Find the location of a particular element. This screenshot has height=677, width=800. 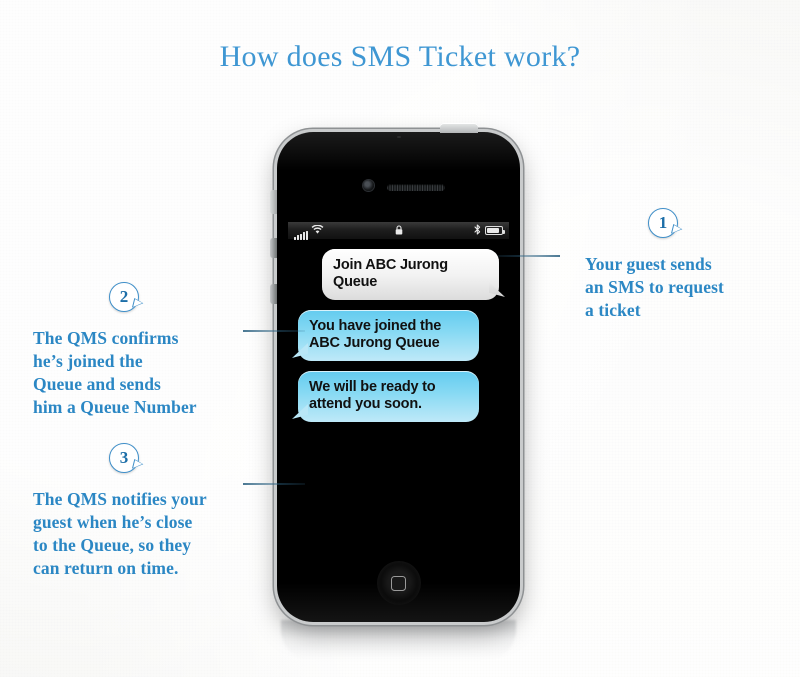

signal-bars-icon is located at coordinates (301, 235).